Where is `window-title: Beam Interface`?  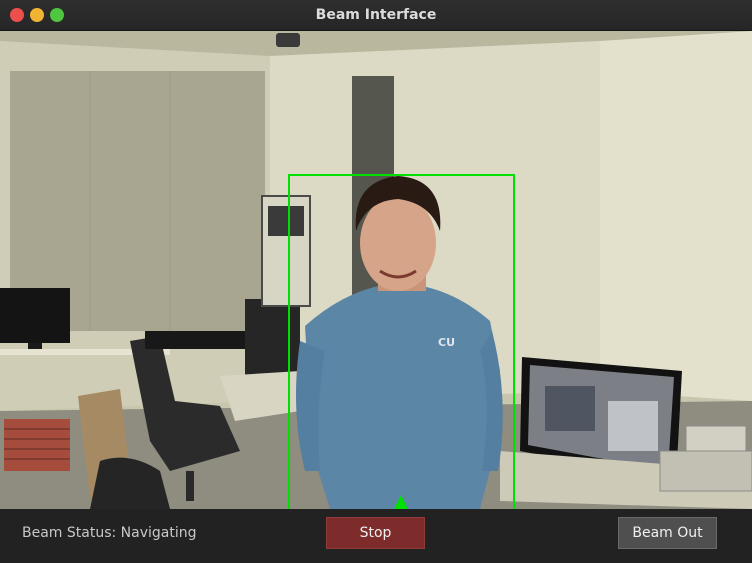
window-title: Beam Interface is located at coordinates (376, 15).